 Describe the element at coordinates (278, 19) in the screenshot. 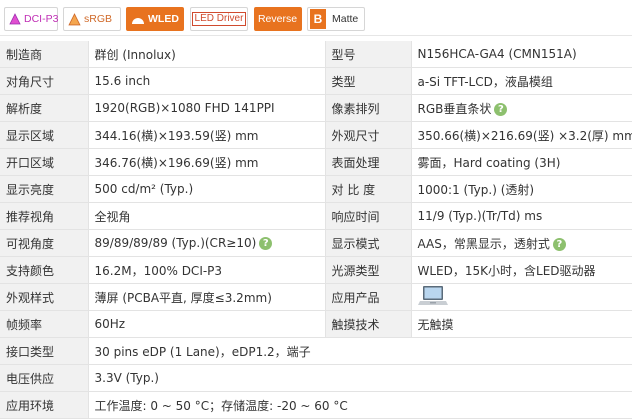

I see `reverse-badge: Reverse` at that location.